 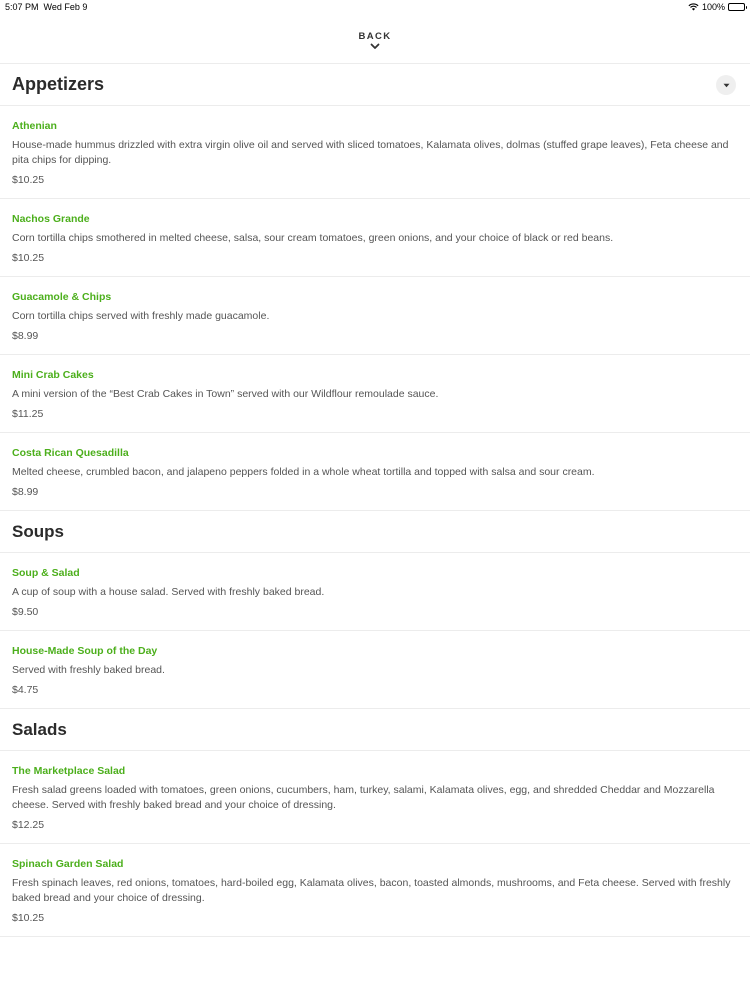 What do you see at coordinates (737, 7) in the screenshot?
I see `battery-icon` at bounding box center [737, 7].